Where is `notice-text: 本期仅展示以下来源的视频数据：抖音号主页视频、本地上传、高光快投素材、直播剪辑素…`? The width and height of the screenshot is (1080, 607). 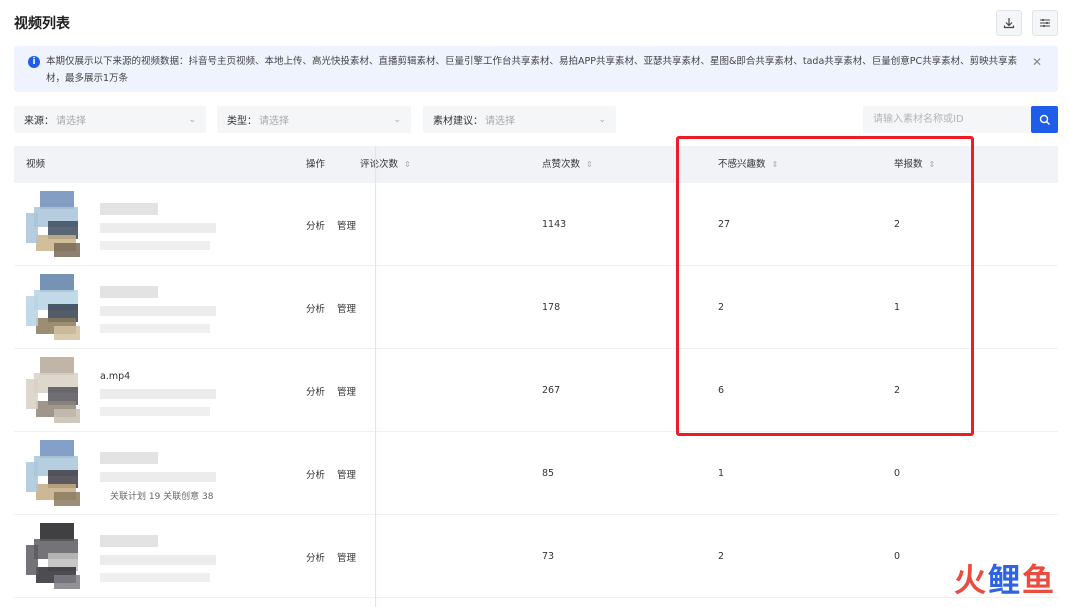 notice-text: 本期仅展示以下来源的视频数据：抖音号主页视频、本地上传、高光快投素材、直播剪辑素… is located at coordinates (532, 70).